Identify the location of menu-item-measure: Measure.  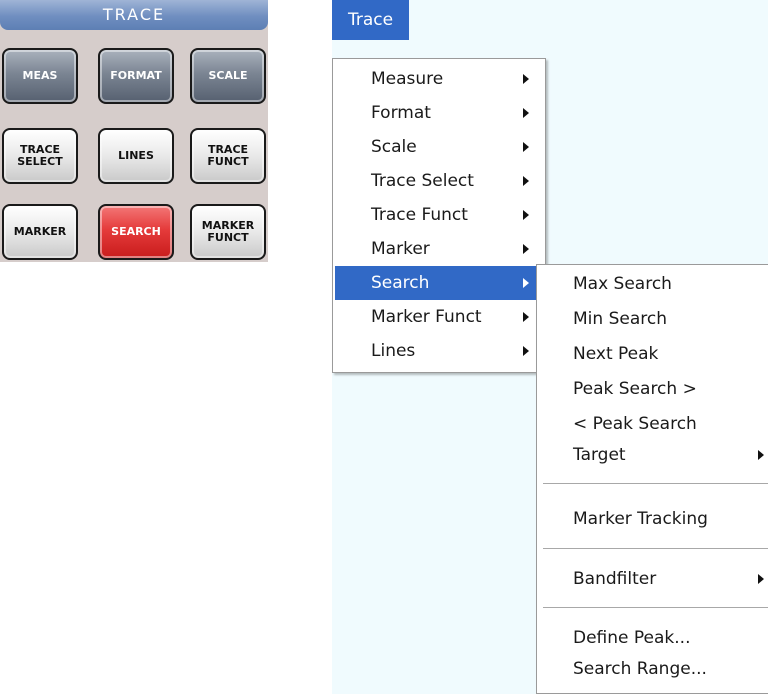
(439, 79).